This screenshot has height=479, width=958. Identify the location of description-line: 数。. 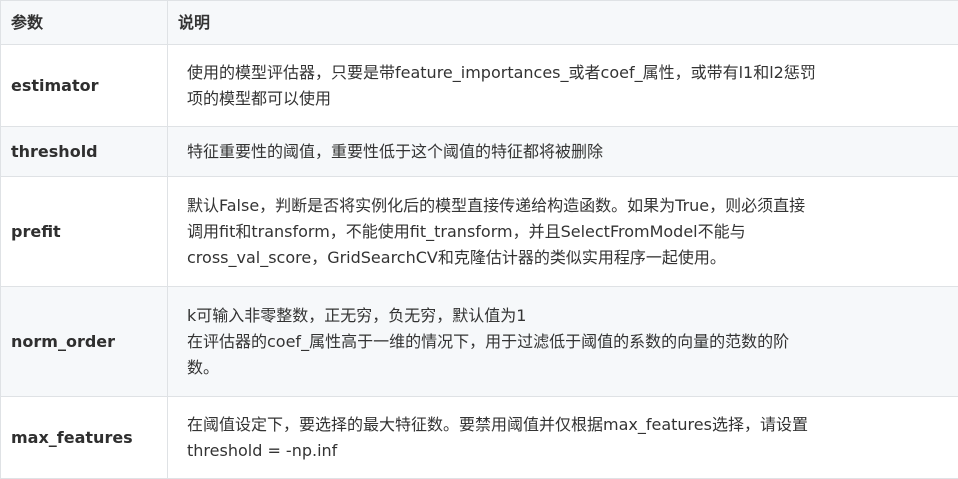
(566, 368).